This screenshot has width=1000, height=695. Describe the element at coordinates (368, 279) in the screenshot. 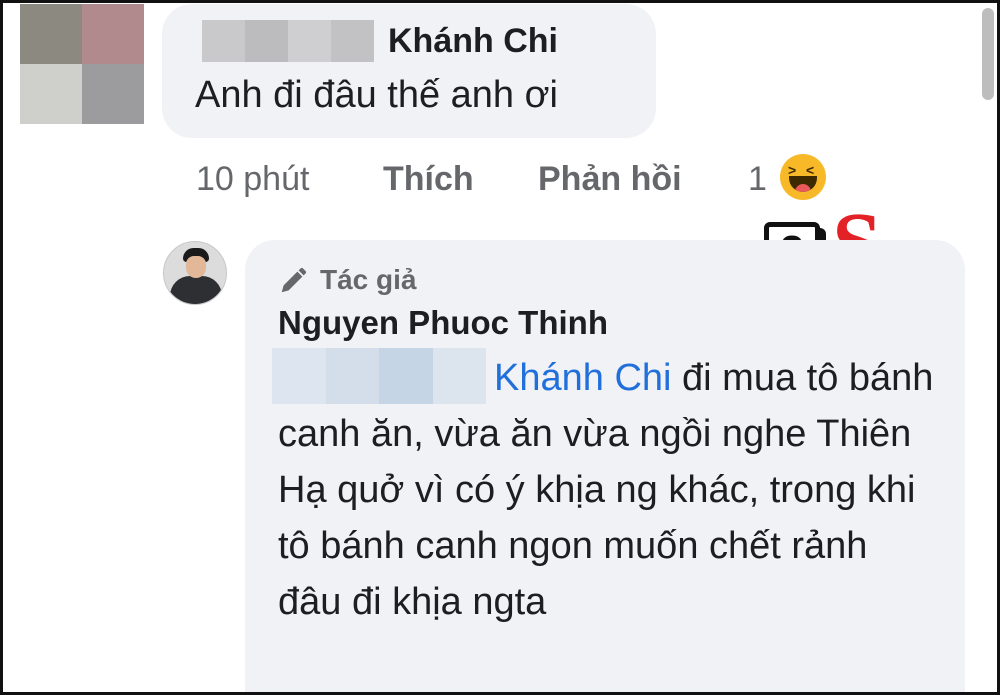

I see `author-badge-label: Tác giả` at that location.